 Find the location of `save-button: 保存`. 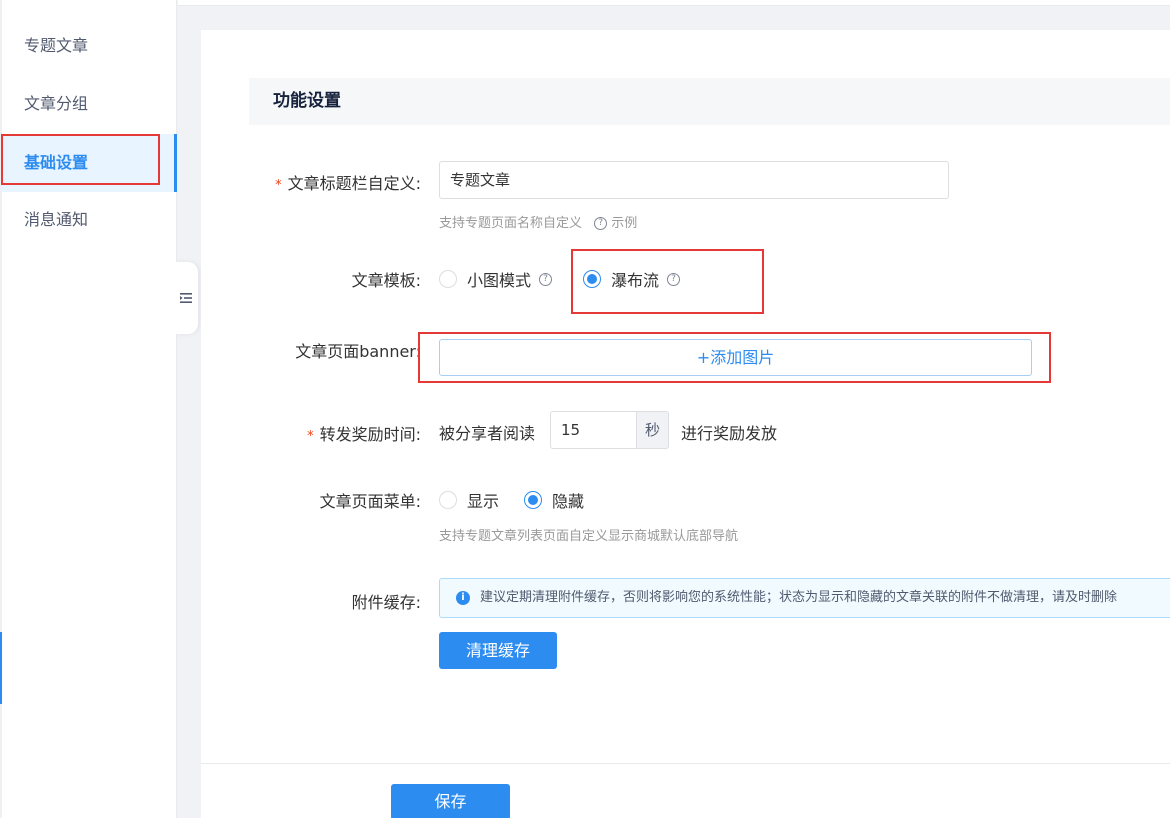

save-button: 保存 is located at coordinates (450, 801).